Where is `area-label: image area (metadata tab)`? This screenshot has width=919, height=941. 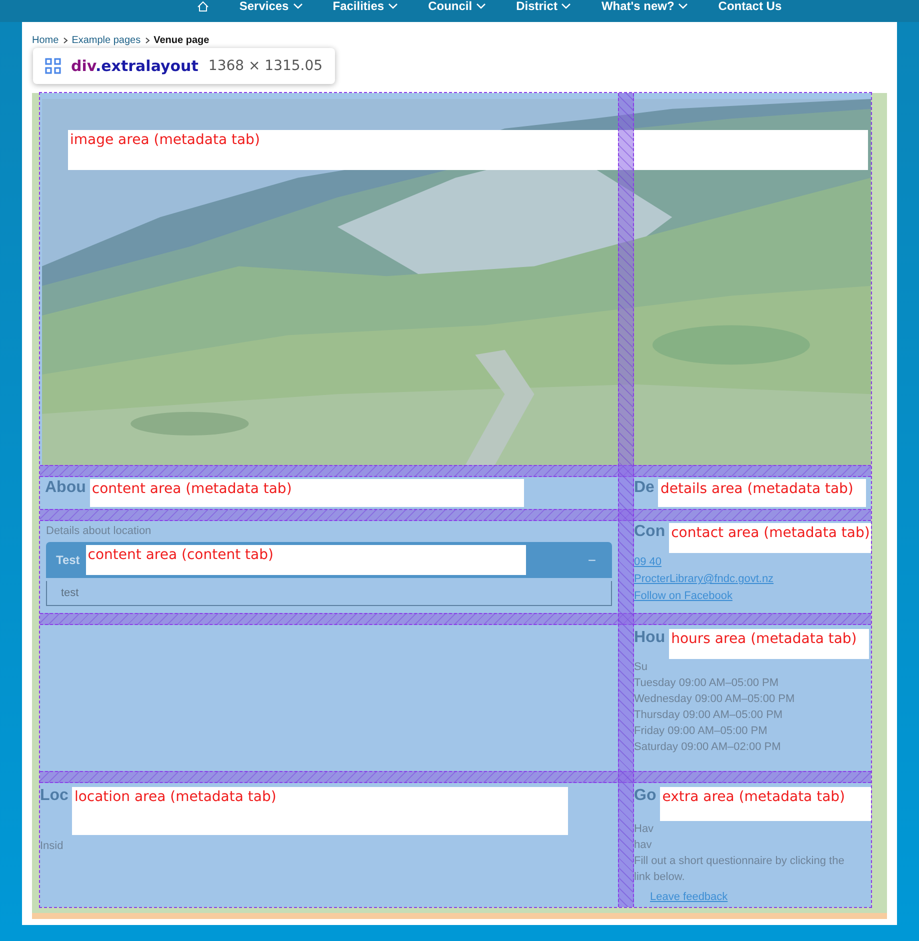 area-label: image area (metadata tab) is located at coordinates (468, 150).